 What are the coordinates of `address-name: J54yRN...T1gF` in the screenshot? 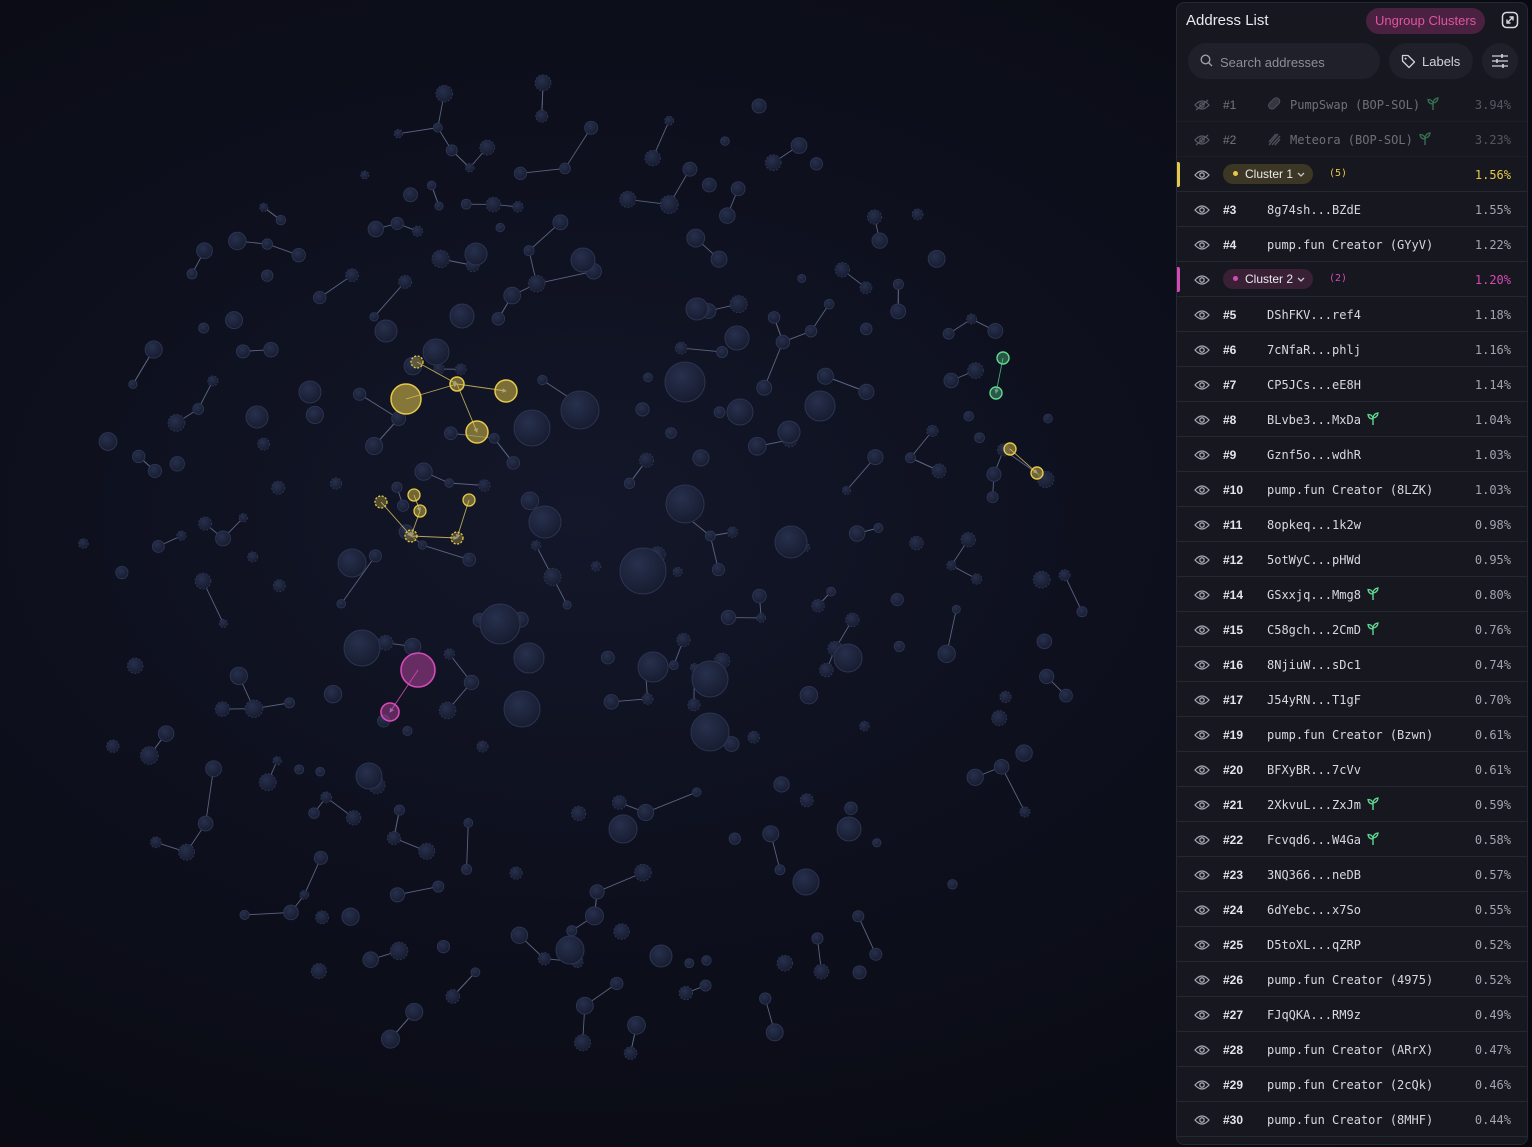 It's located at (1314, 700).